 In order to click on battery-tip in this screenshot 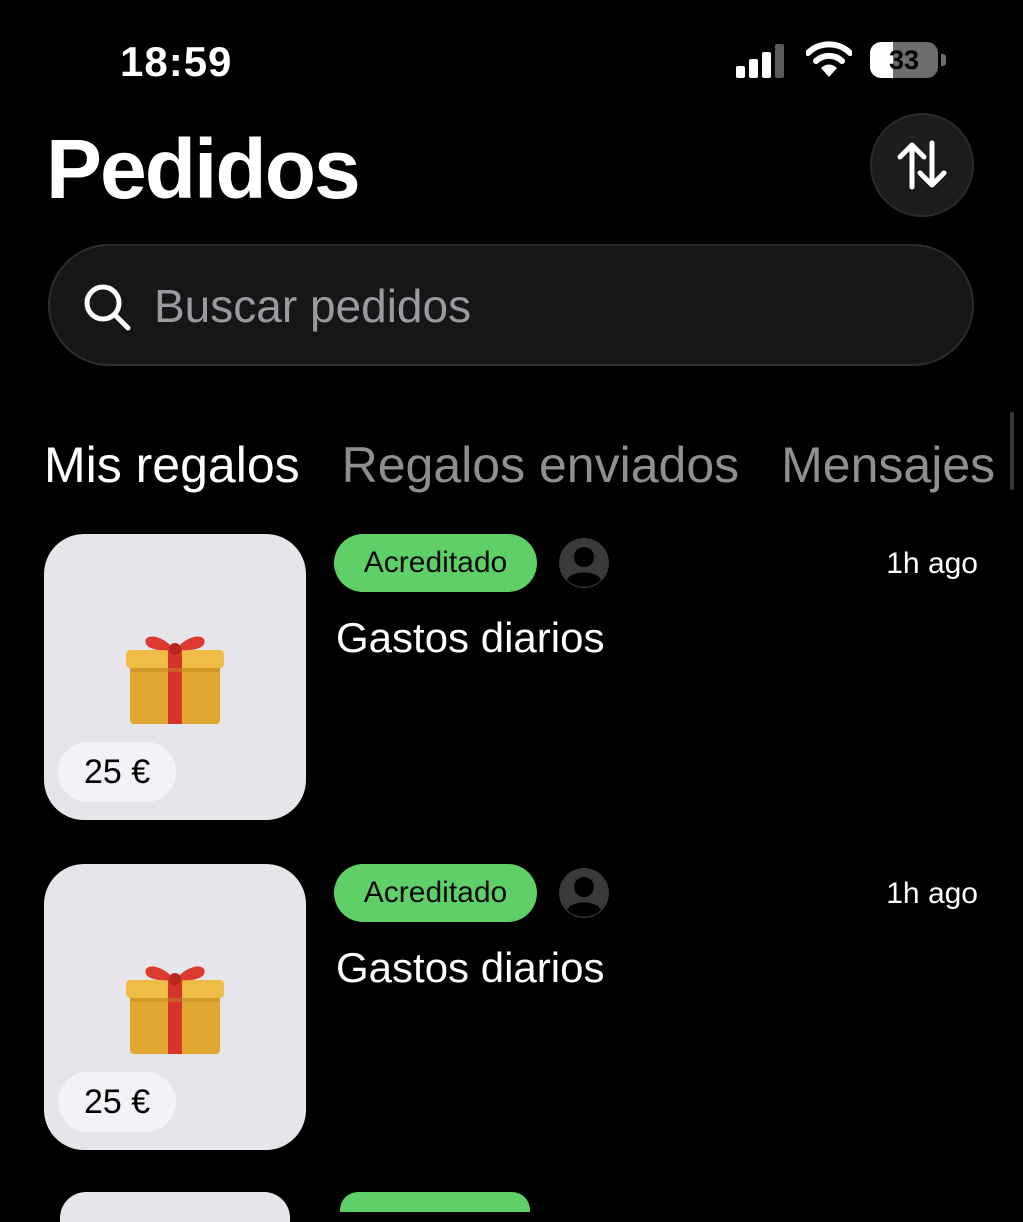, I will do `click(943, 60)`.